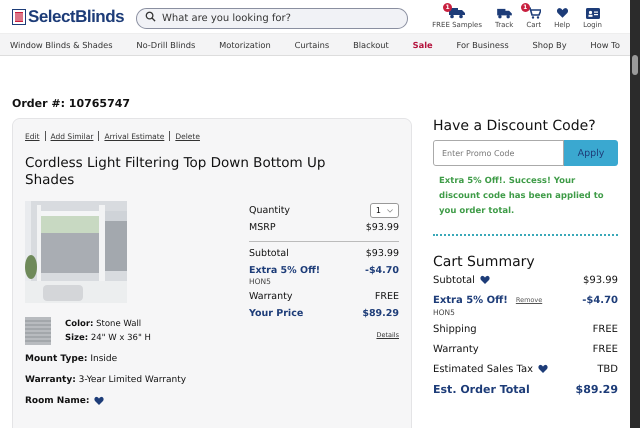 Image resolution: width=640 pixels, height=428 pixels. What do you see at coordinates (105, 380) in the screenshot?
I see `spec-text: Warranty: 3-Year Limited Warranty` at bounding box center [105, 380].